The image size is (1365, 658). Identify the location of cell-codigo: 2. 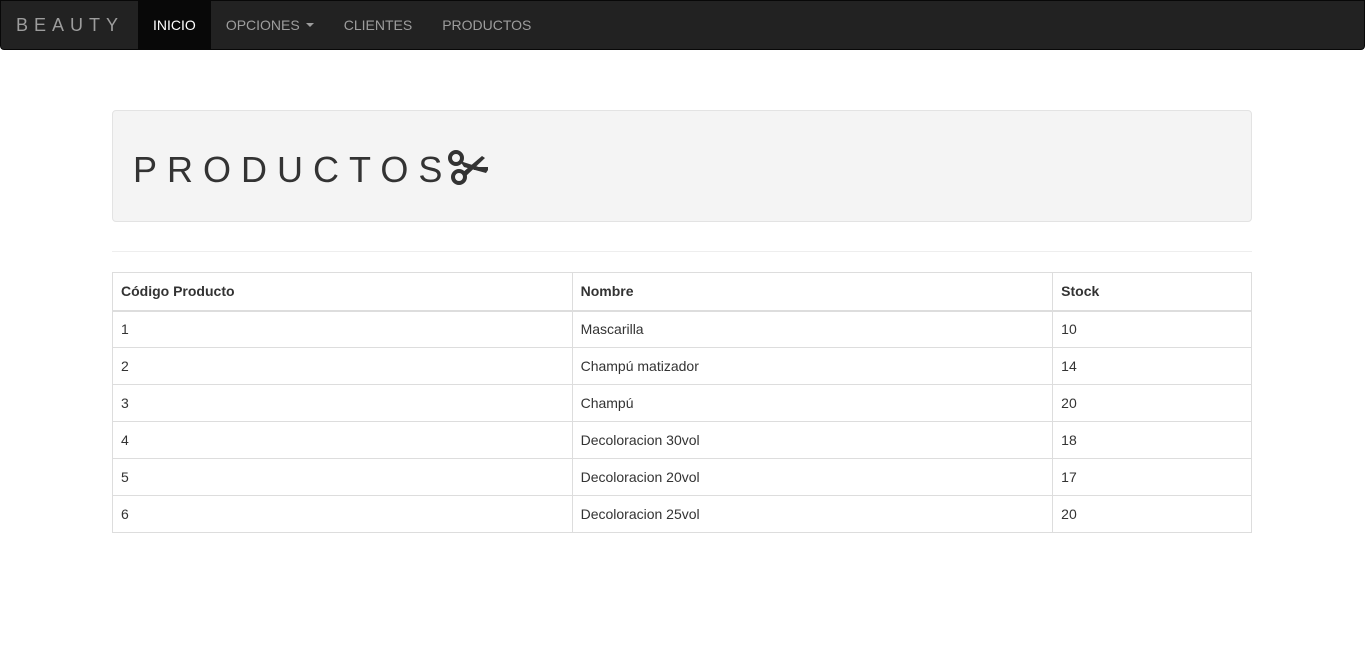
(342, 366).